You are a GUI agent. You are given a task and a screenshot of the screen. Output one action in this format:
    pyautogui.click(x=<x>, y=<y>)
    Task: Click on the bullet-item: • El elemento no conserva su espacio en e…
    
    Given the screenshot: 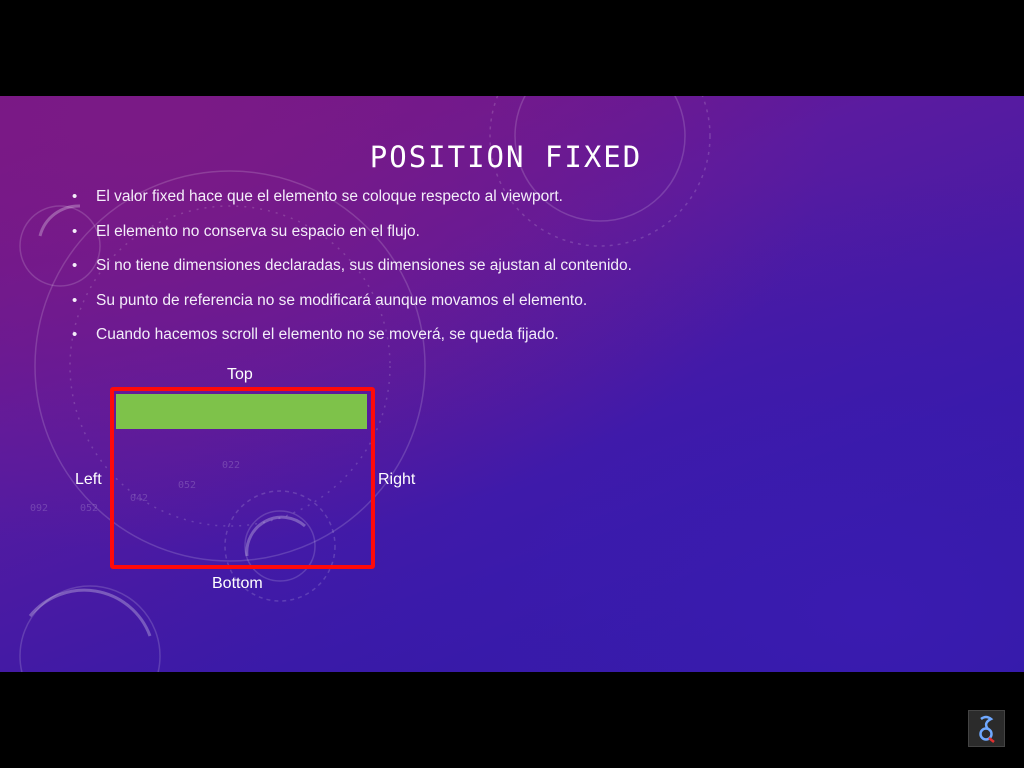 What is the action you would take?
    pyautogui.click(x=351, y=240)
    